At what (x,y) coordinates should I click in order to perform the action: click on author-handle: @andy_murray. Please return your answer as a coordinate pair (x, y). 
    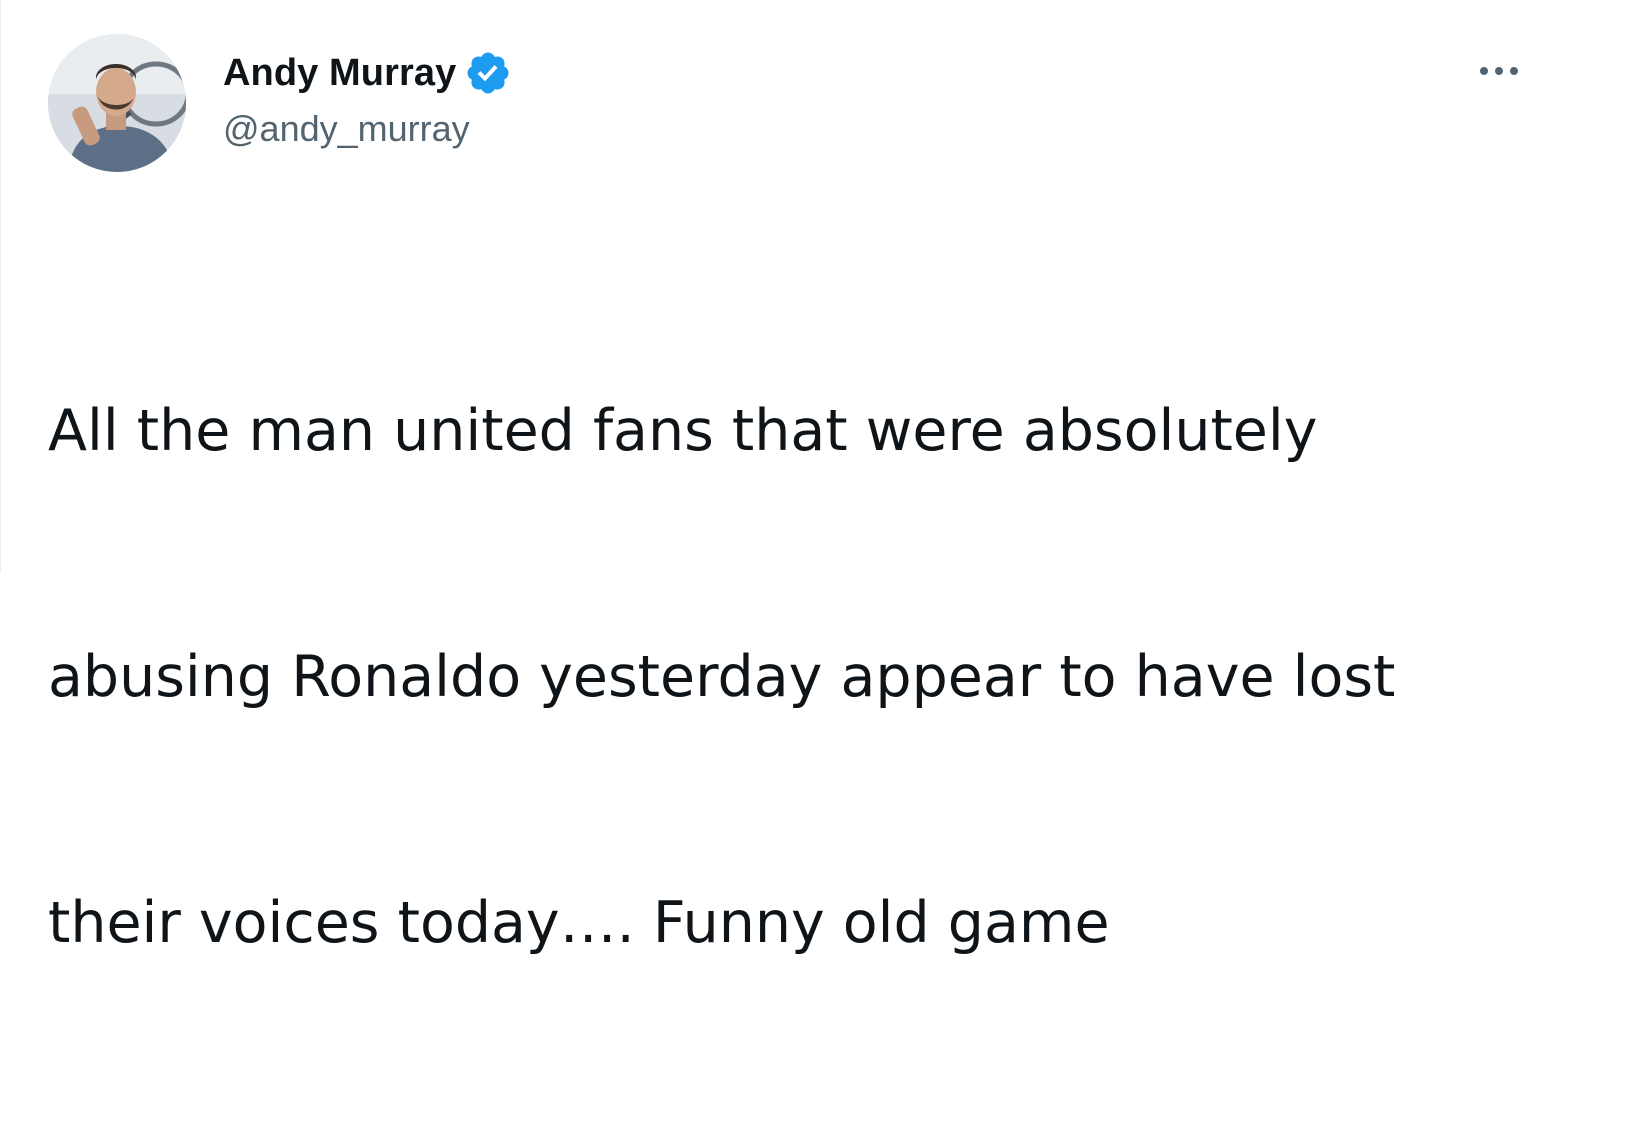
    Looking at the image, I should click on (346, 129).